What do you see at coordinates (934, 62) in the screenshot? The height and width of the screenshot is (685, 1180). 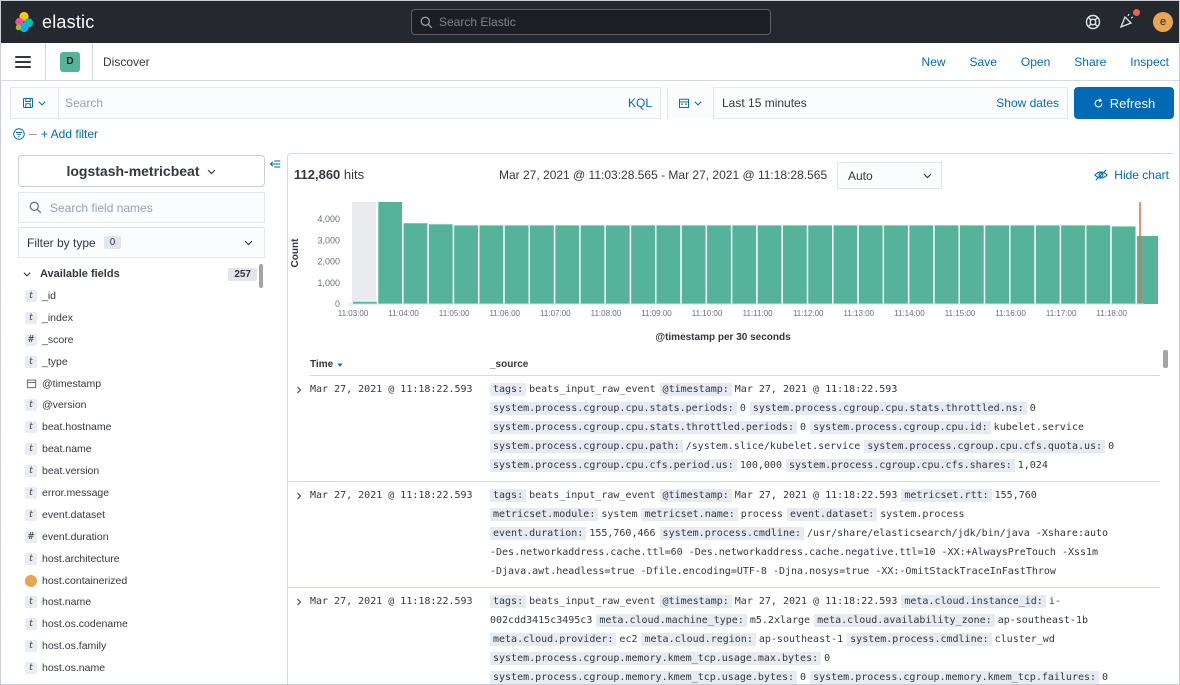 I see `new-button: New` at bounding box center [934, 62].